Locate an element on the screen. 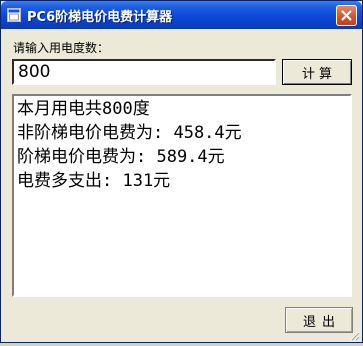 Image resolution: width=363 pixels, height=346 pixels. close-icon is located at coordinates (346, 15).